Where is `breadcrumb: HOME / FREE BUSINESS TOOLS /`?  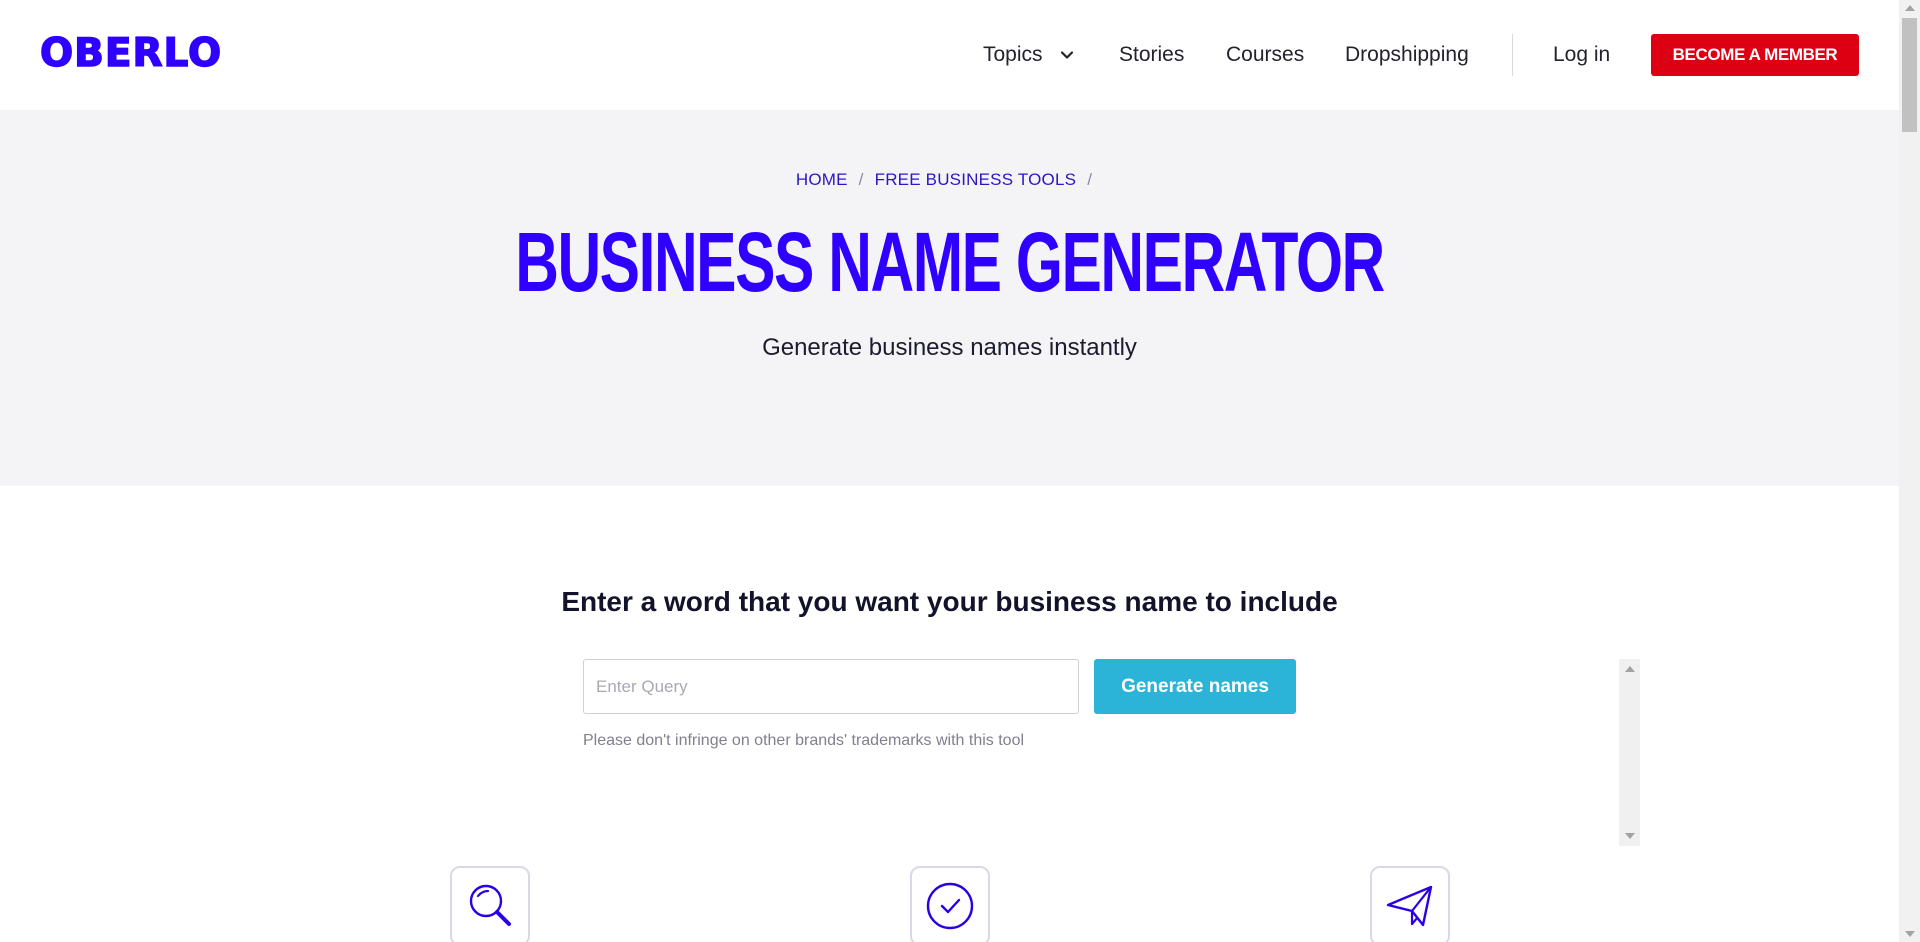
breadcrumb: HOME / FREE BUSINESS TOOLS / is located at coordinates (949, 180).